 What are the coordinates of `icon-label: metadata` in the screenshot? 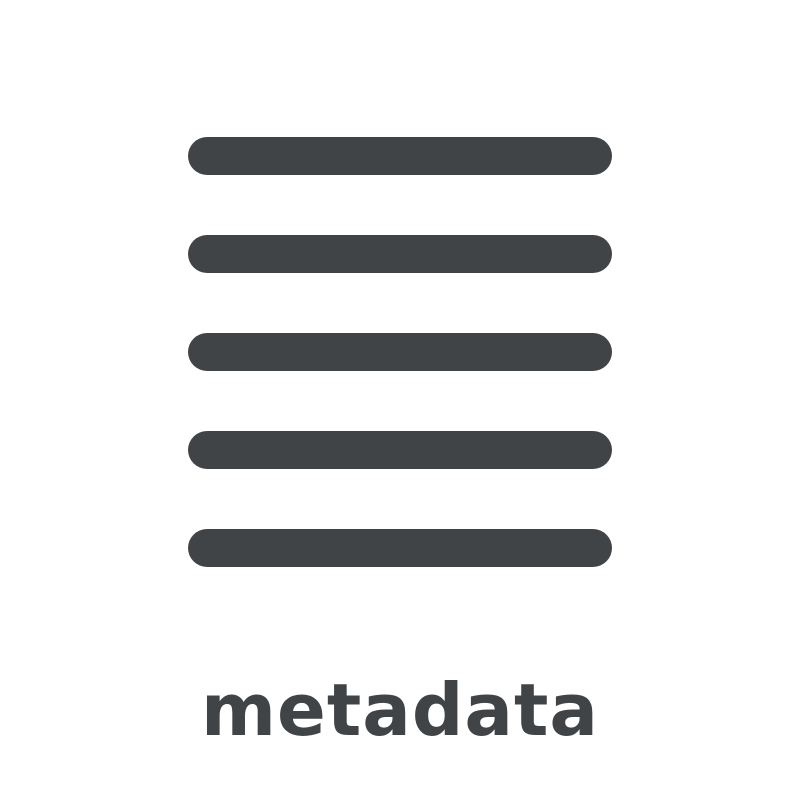 It's located at (400, 710).